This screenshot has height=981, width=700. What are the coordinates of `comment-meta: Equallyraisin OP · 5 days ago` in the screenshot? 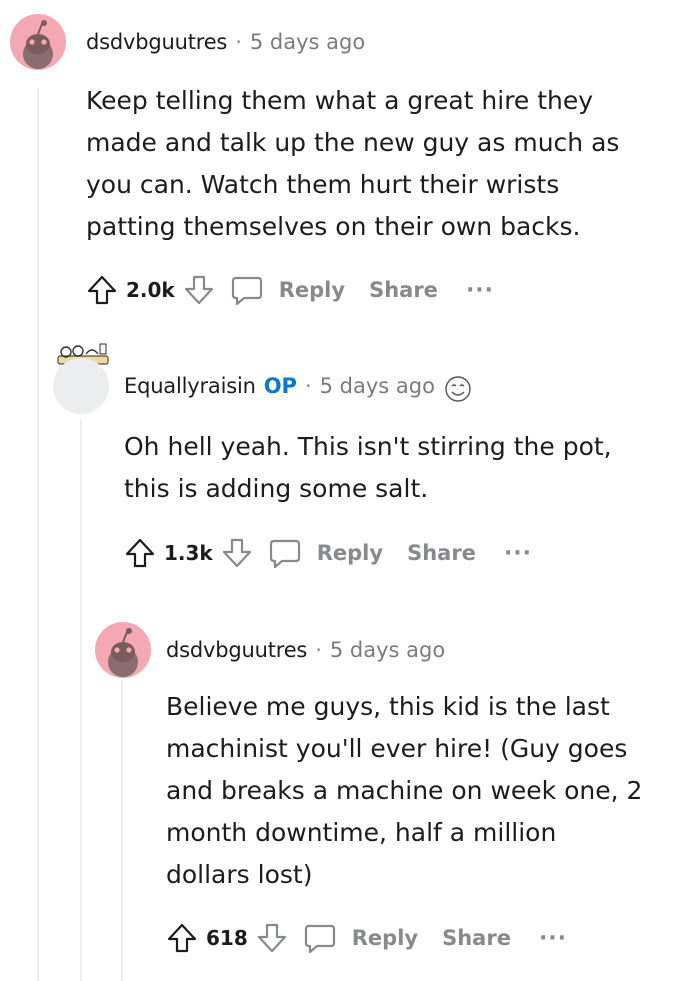 It's located at (299, 390).